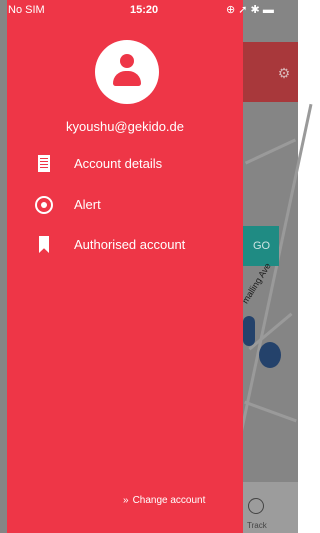 The width and height of the screenshot is (320, 533). Describe the element at coordinates (169, 500) in the screenshot. I see `change-account-label: Change account` at that location.